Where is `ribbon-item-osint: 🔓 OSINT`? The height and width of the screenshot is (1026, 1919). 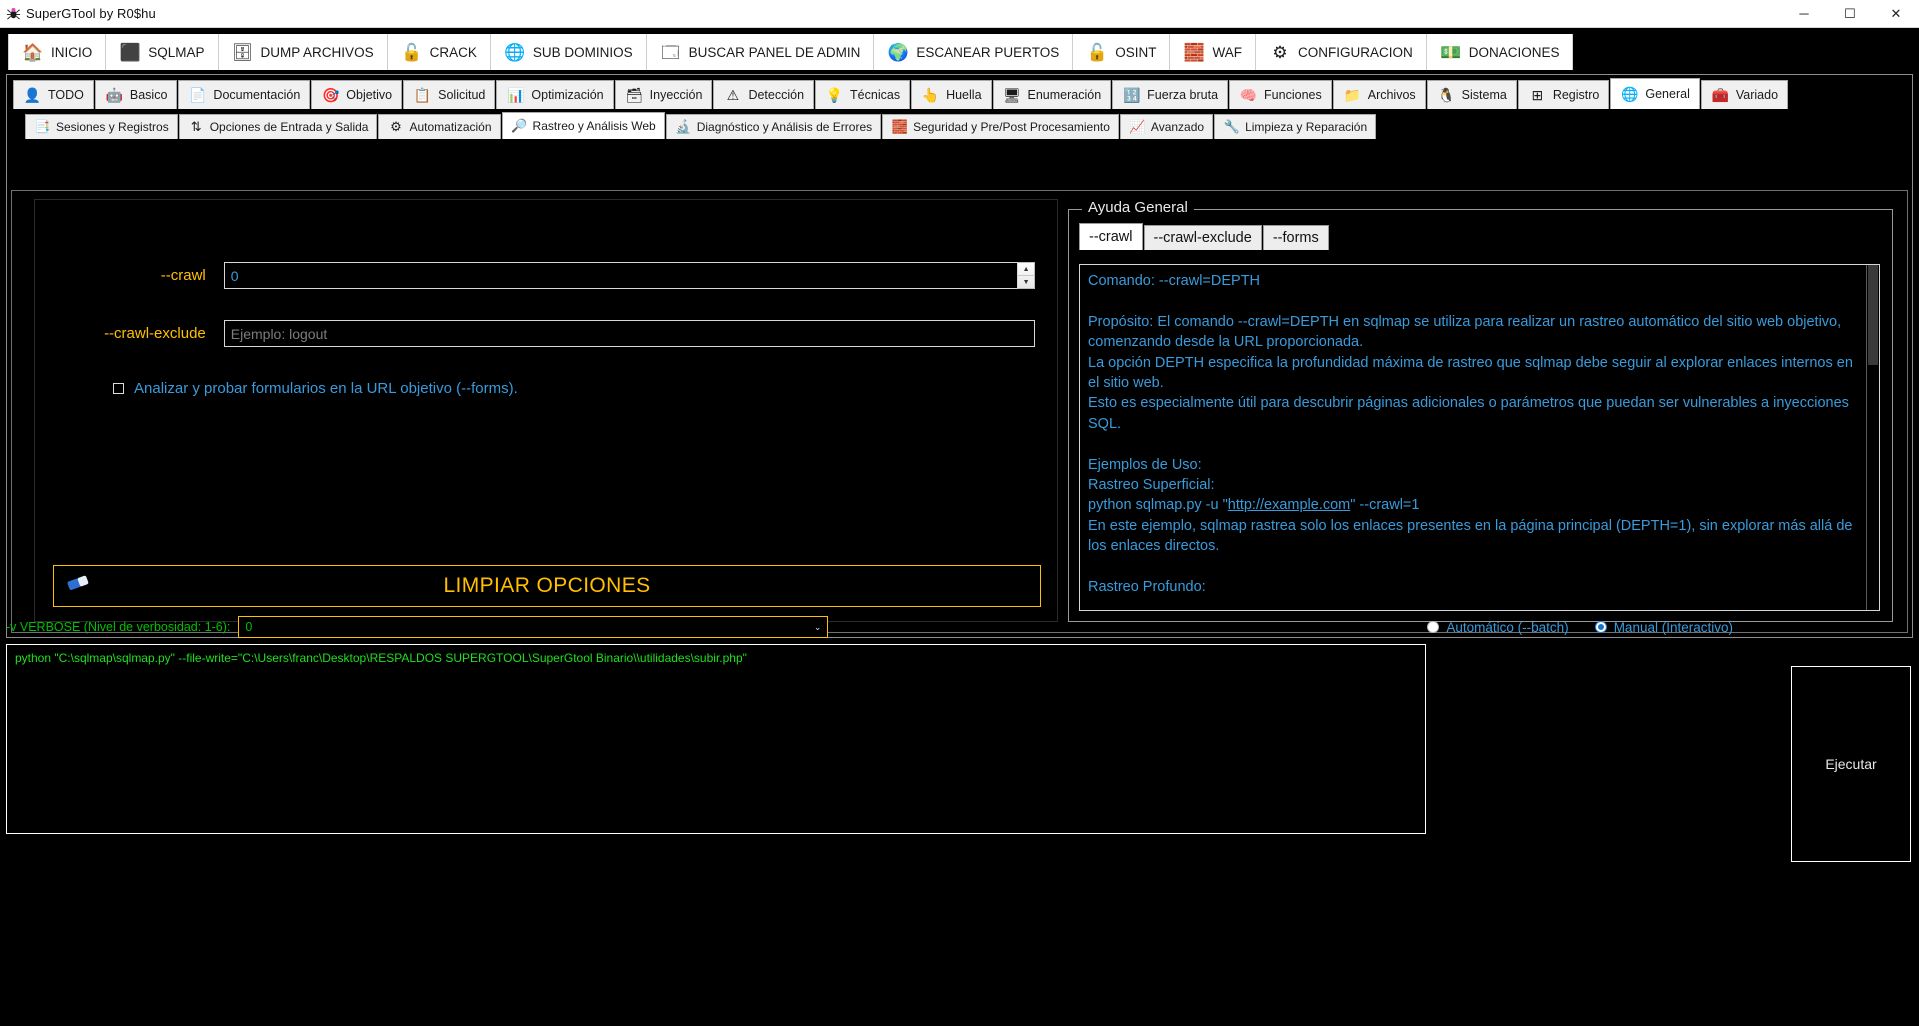 ribbon-item-osint: 🔓 OSINT is located at coordinates (1122, 52).